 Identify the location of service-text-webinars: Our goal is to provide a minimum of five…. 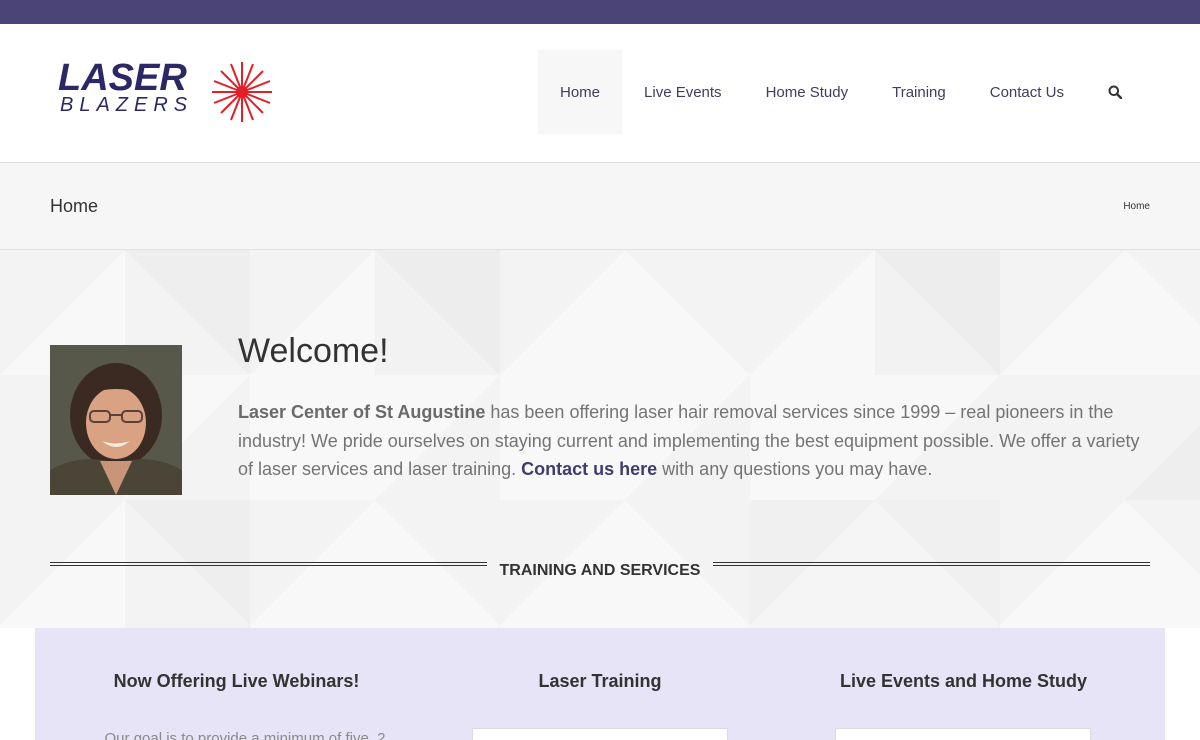
(245, 735).